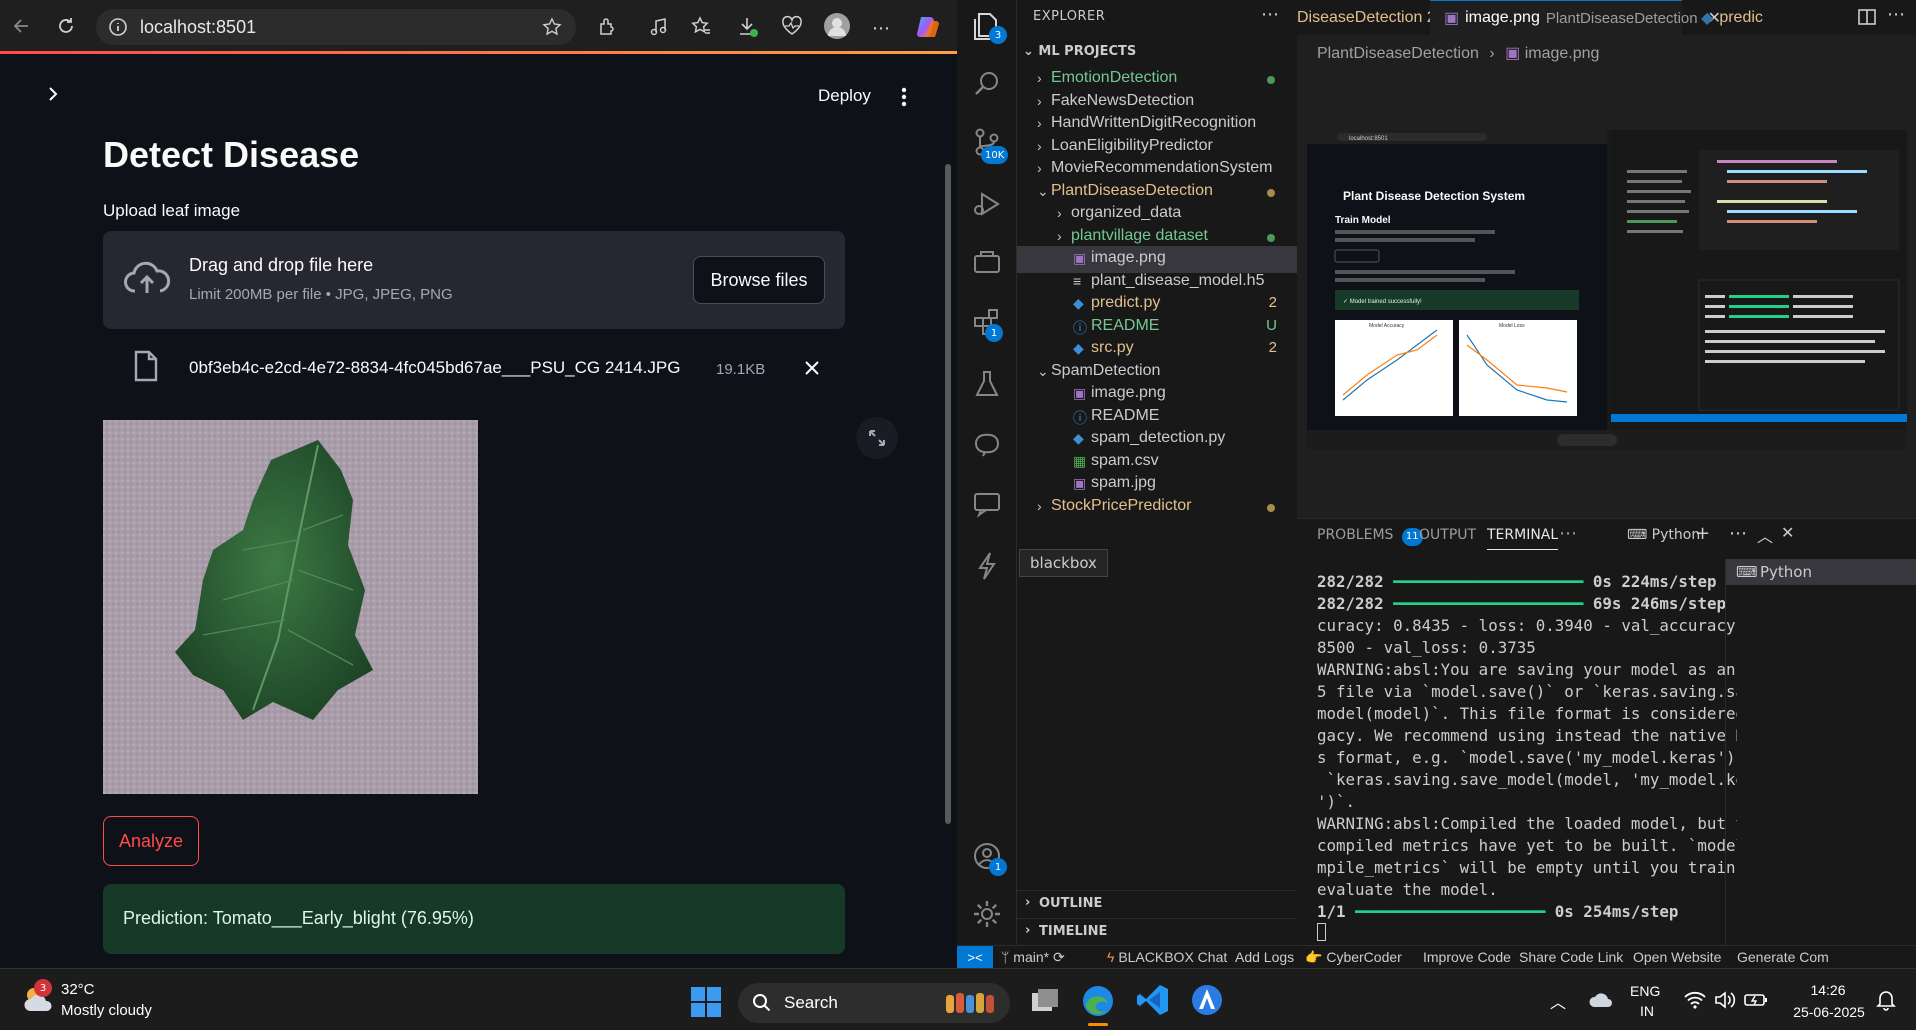 Image resolution: width=1916 pixels, height=1030 pixels. I want to click on favorite-star-icon, so click(552, 27).